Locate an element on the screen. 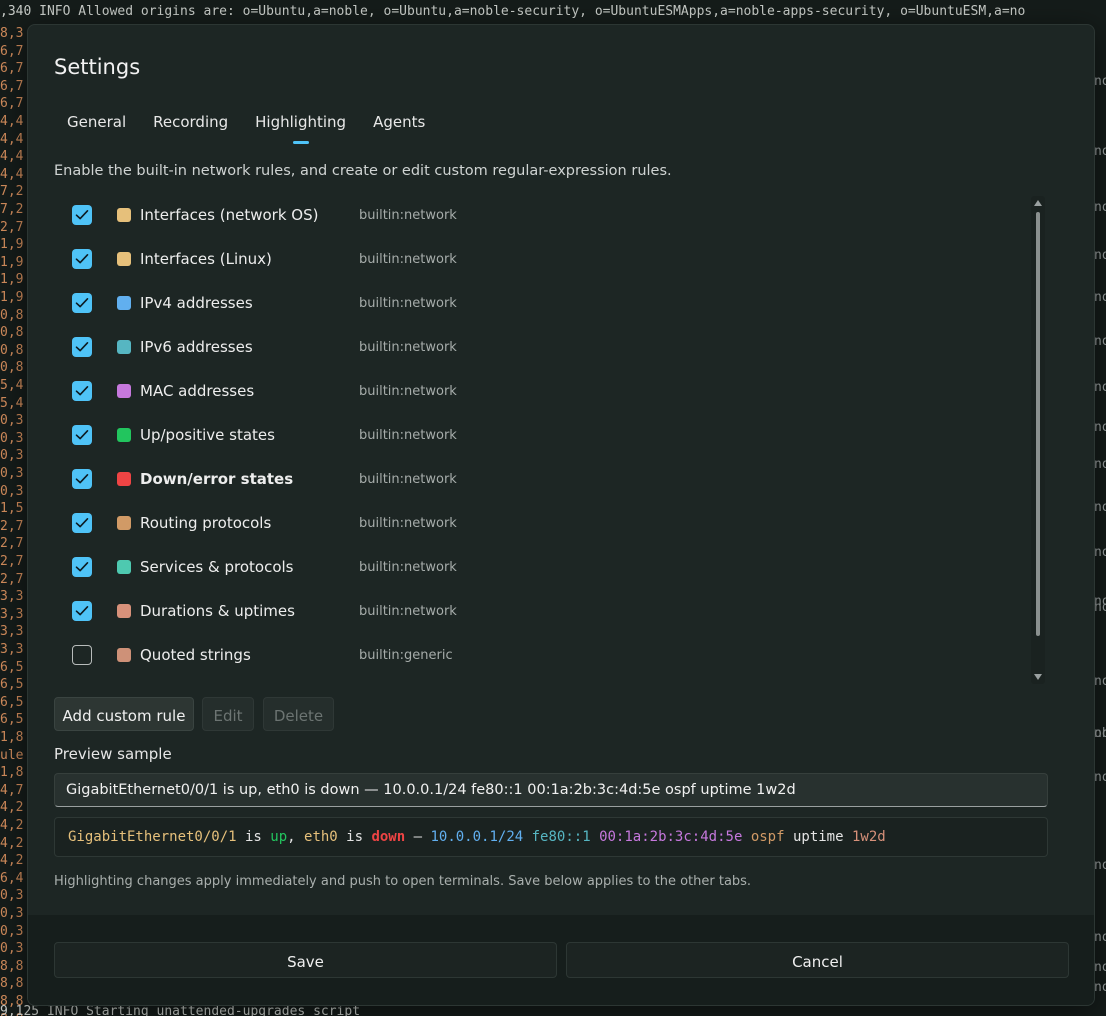  rule-row: MAC addresses builtin:network is located at coordinates (544, 394).